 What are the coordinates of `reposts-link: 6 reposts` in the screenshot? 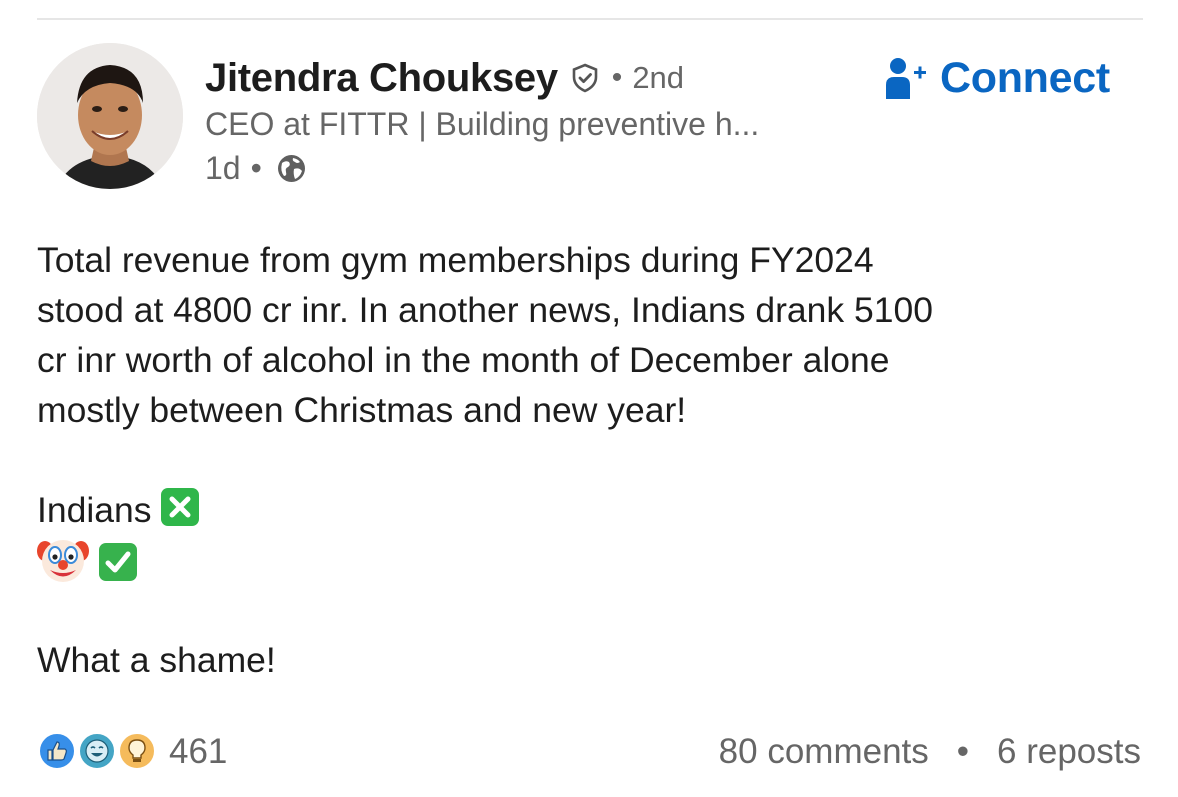 It's located at (1069, 752).